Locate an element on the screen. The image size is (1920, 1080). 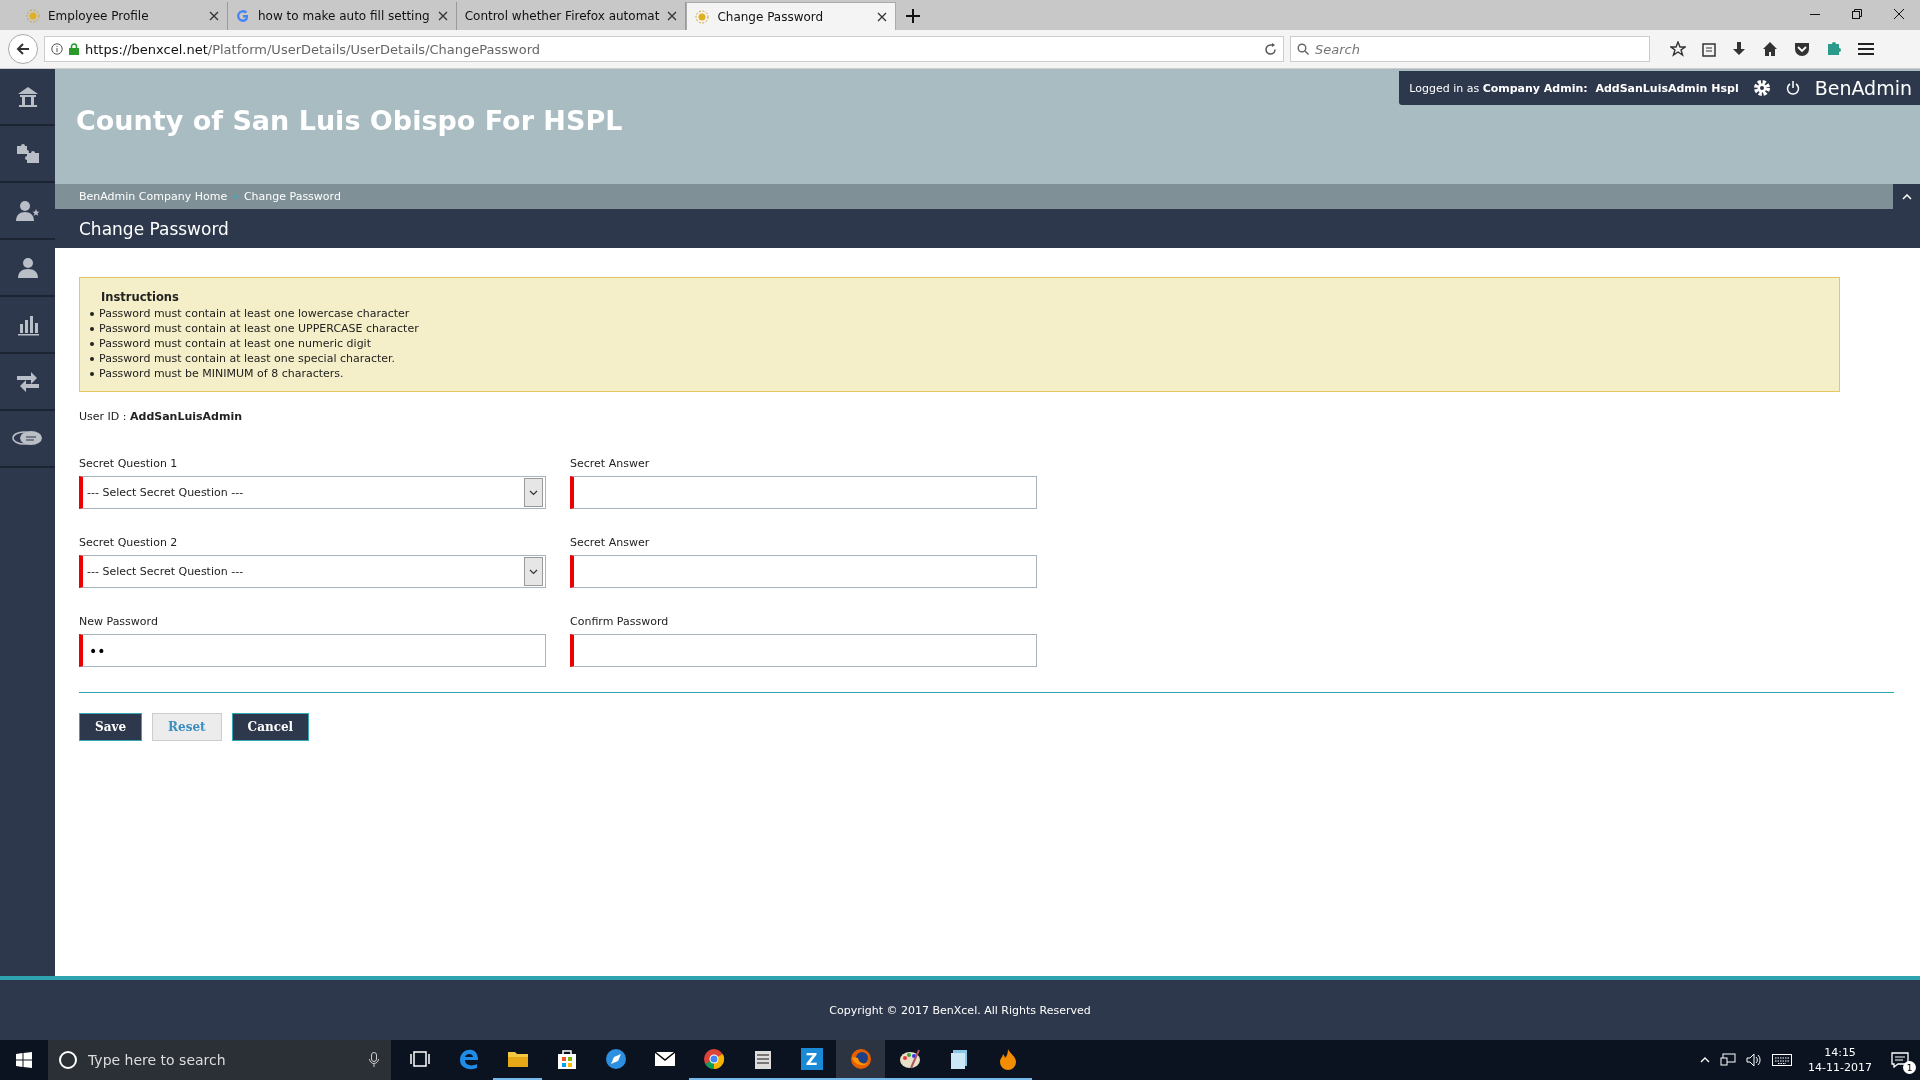
time-text: 14:15 is located at coordinates (1840, 1052).